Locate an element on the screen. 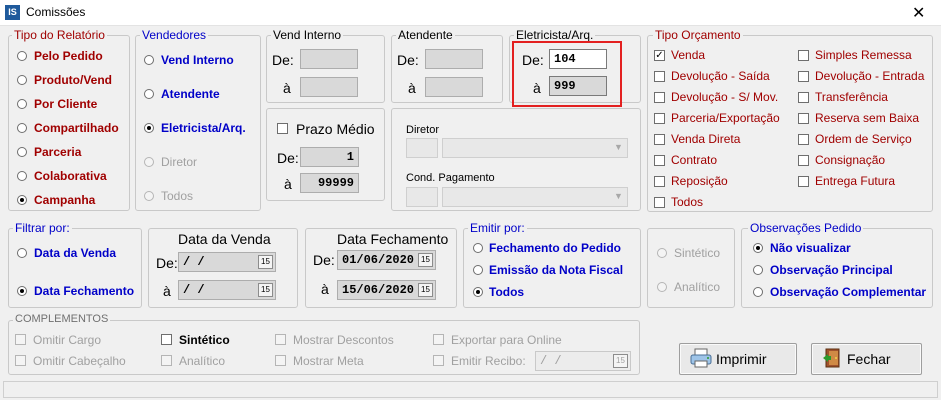 The height and width of the screenshot is (400, 941). sa-option-analitico: Analítico is located at coordinates (697, 287).